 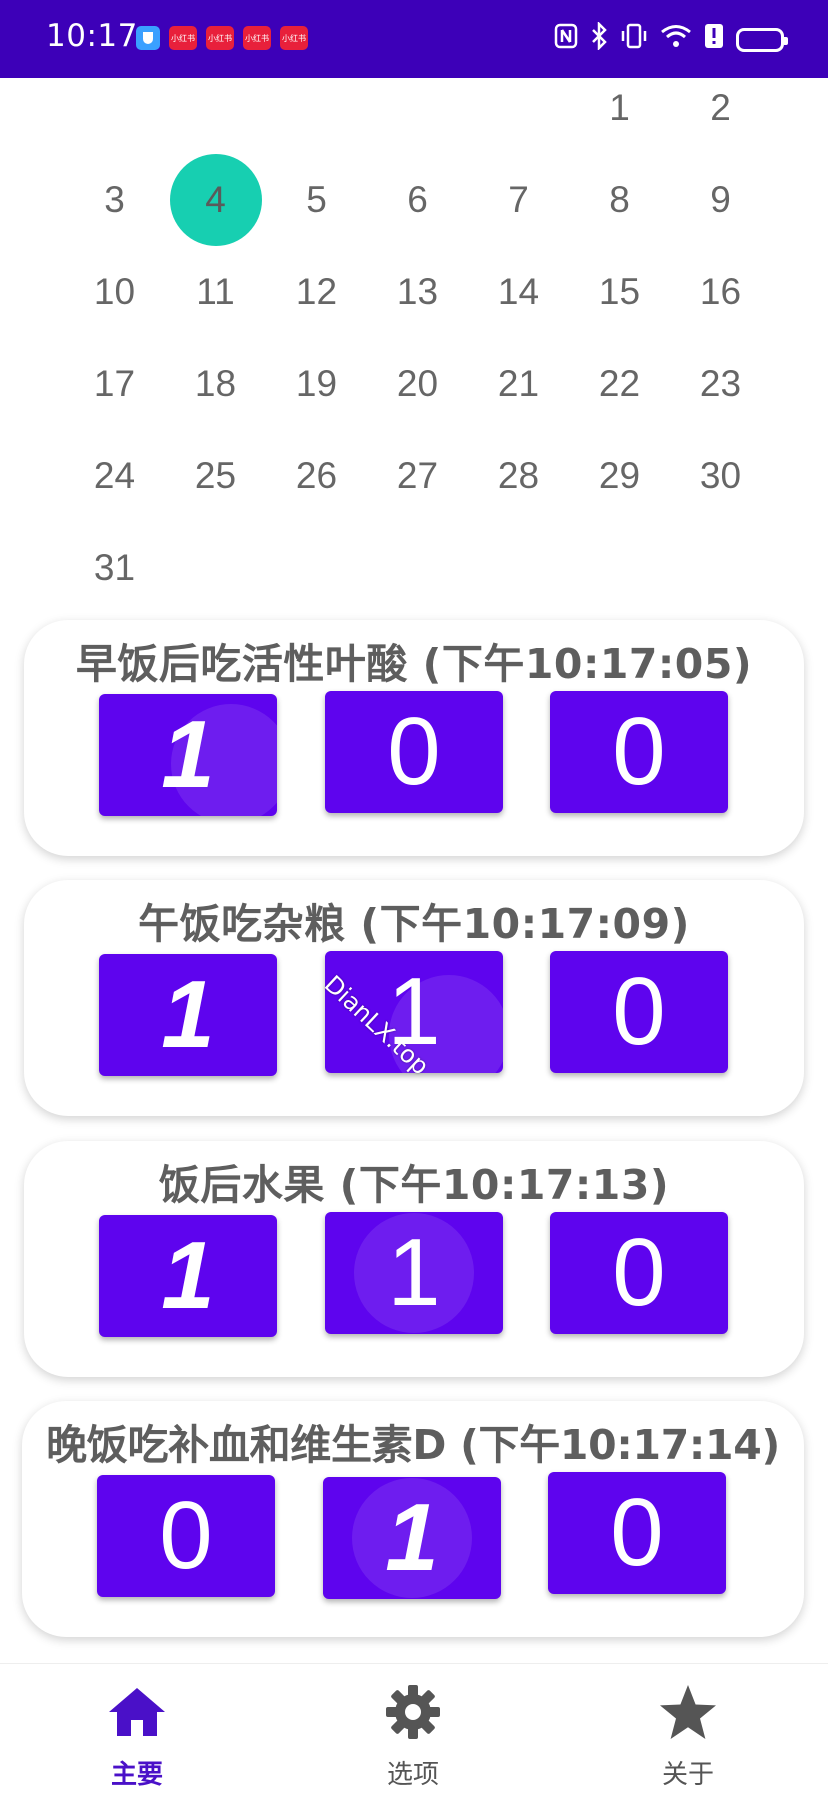 I want to click on calendar-day: 31, so click(x=114, y=568).